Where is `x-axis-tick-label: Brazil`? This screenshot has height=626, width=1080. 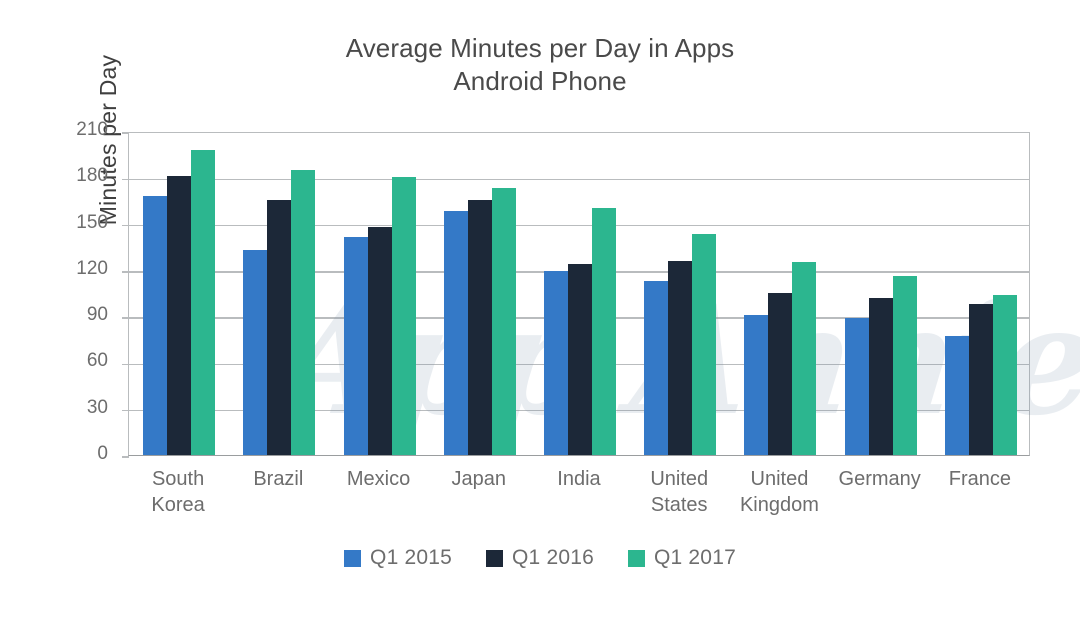
x-axis-tick-label: Brazil is located at coordinates (278, 479).